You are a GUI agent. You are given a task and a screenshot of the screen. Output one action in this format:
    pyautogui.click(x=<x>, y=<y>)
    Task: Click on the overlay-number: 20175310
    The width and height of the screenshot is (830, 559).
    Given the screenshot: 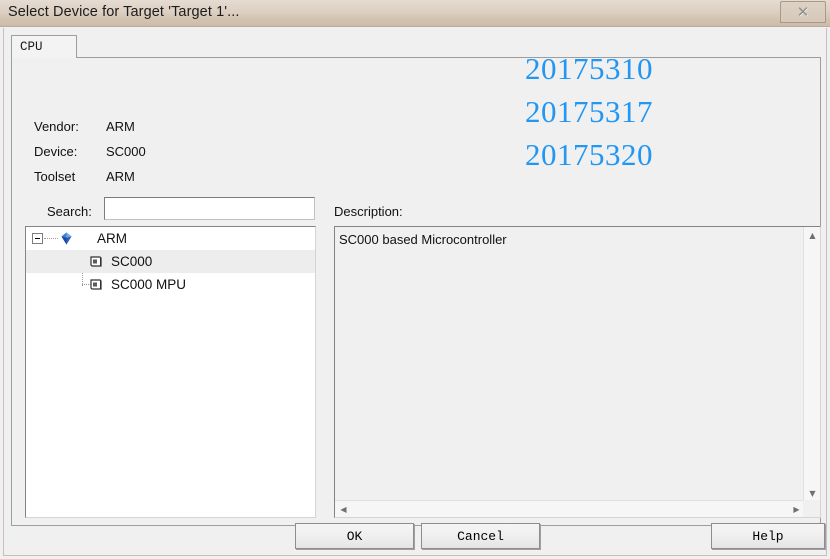 What is the action you would take?
    pyautogui.click(x=589, y=68)
    